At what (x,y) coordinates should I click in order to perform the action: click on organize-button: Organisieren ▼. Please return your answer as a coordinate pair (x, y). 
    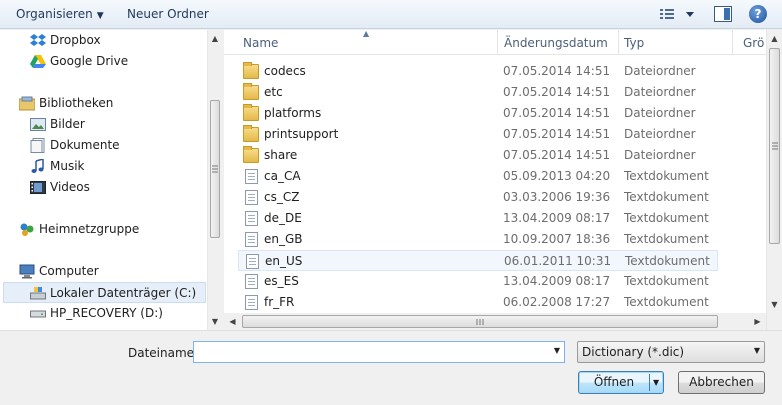
    Looking at the image, I should click on (60, 14).